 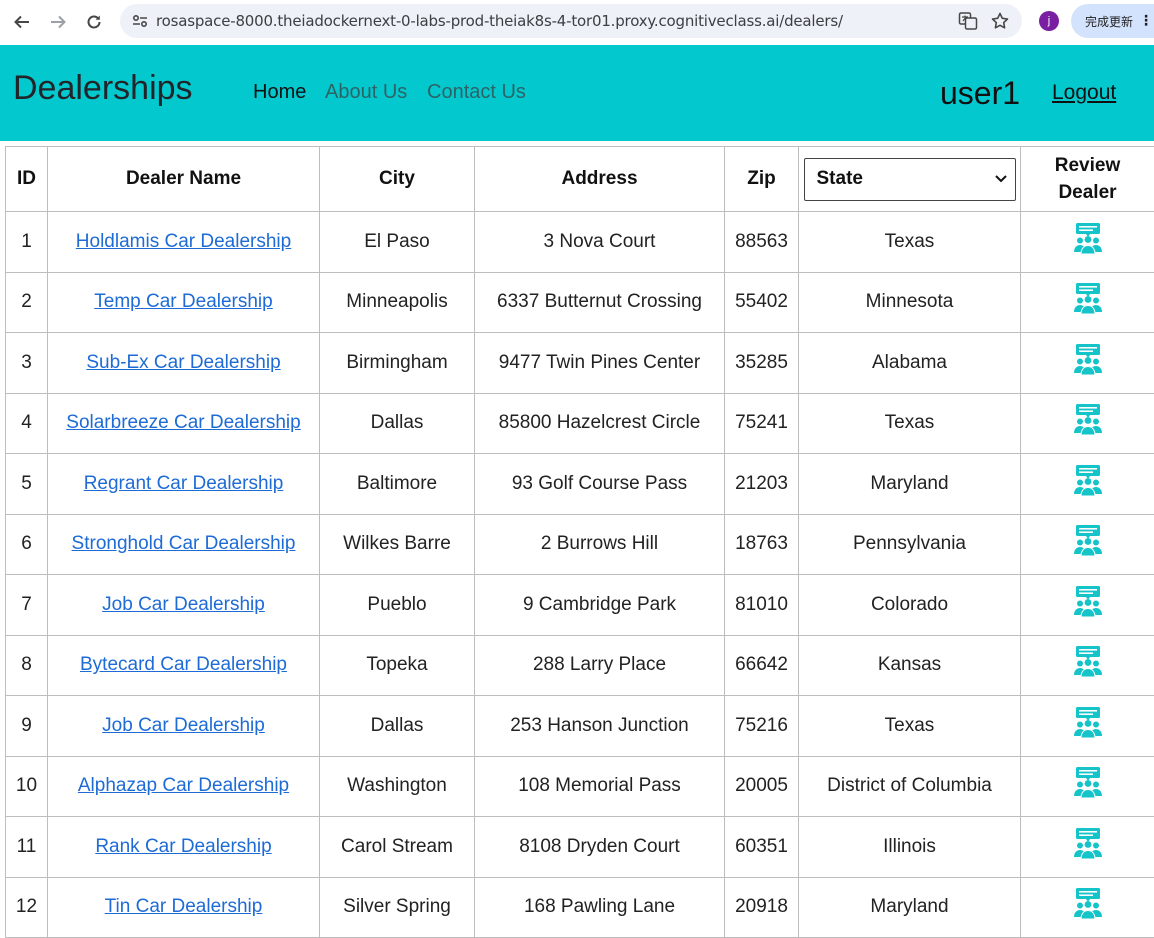 What do you see at coordinates (26, 363) in the screenshot?
I see `cell-id: 3` at bounding box center [26, 363].